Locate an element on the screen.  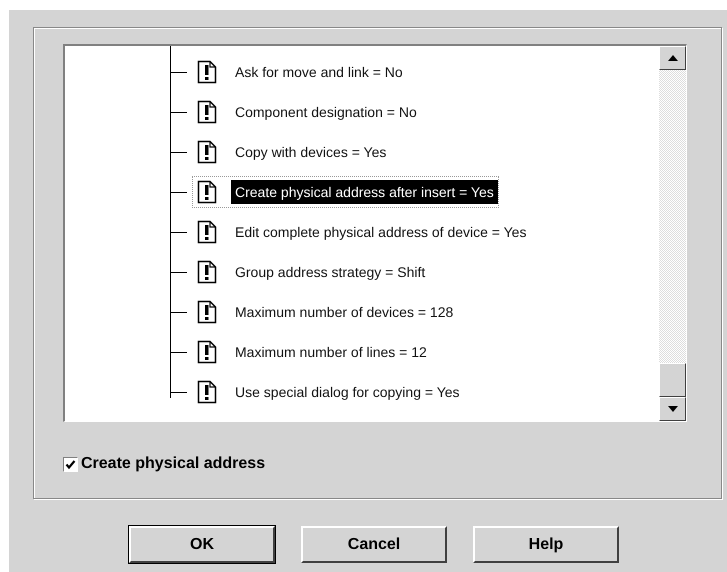
tree-item: Copy with devices = Yes is located at coordinates (292, 152).